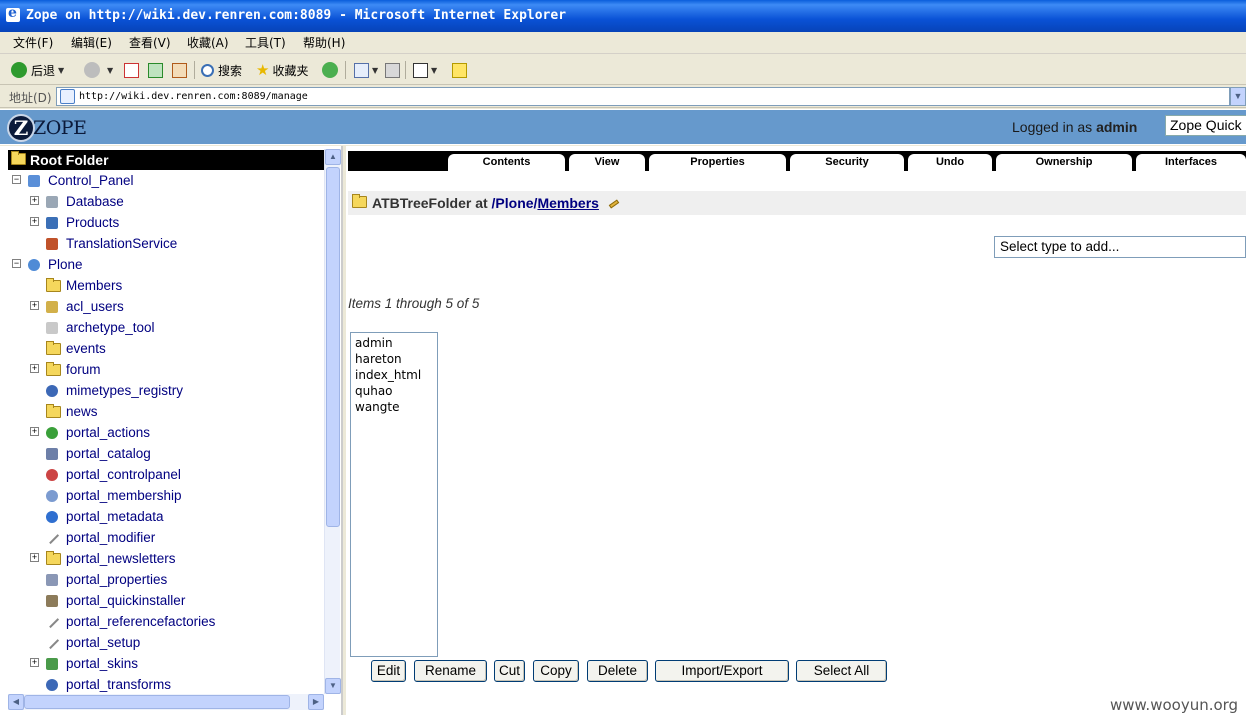  Describe the element at coordinates (333, 347) in the screenshot. I see `scroll-thumb` at that location.